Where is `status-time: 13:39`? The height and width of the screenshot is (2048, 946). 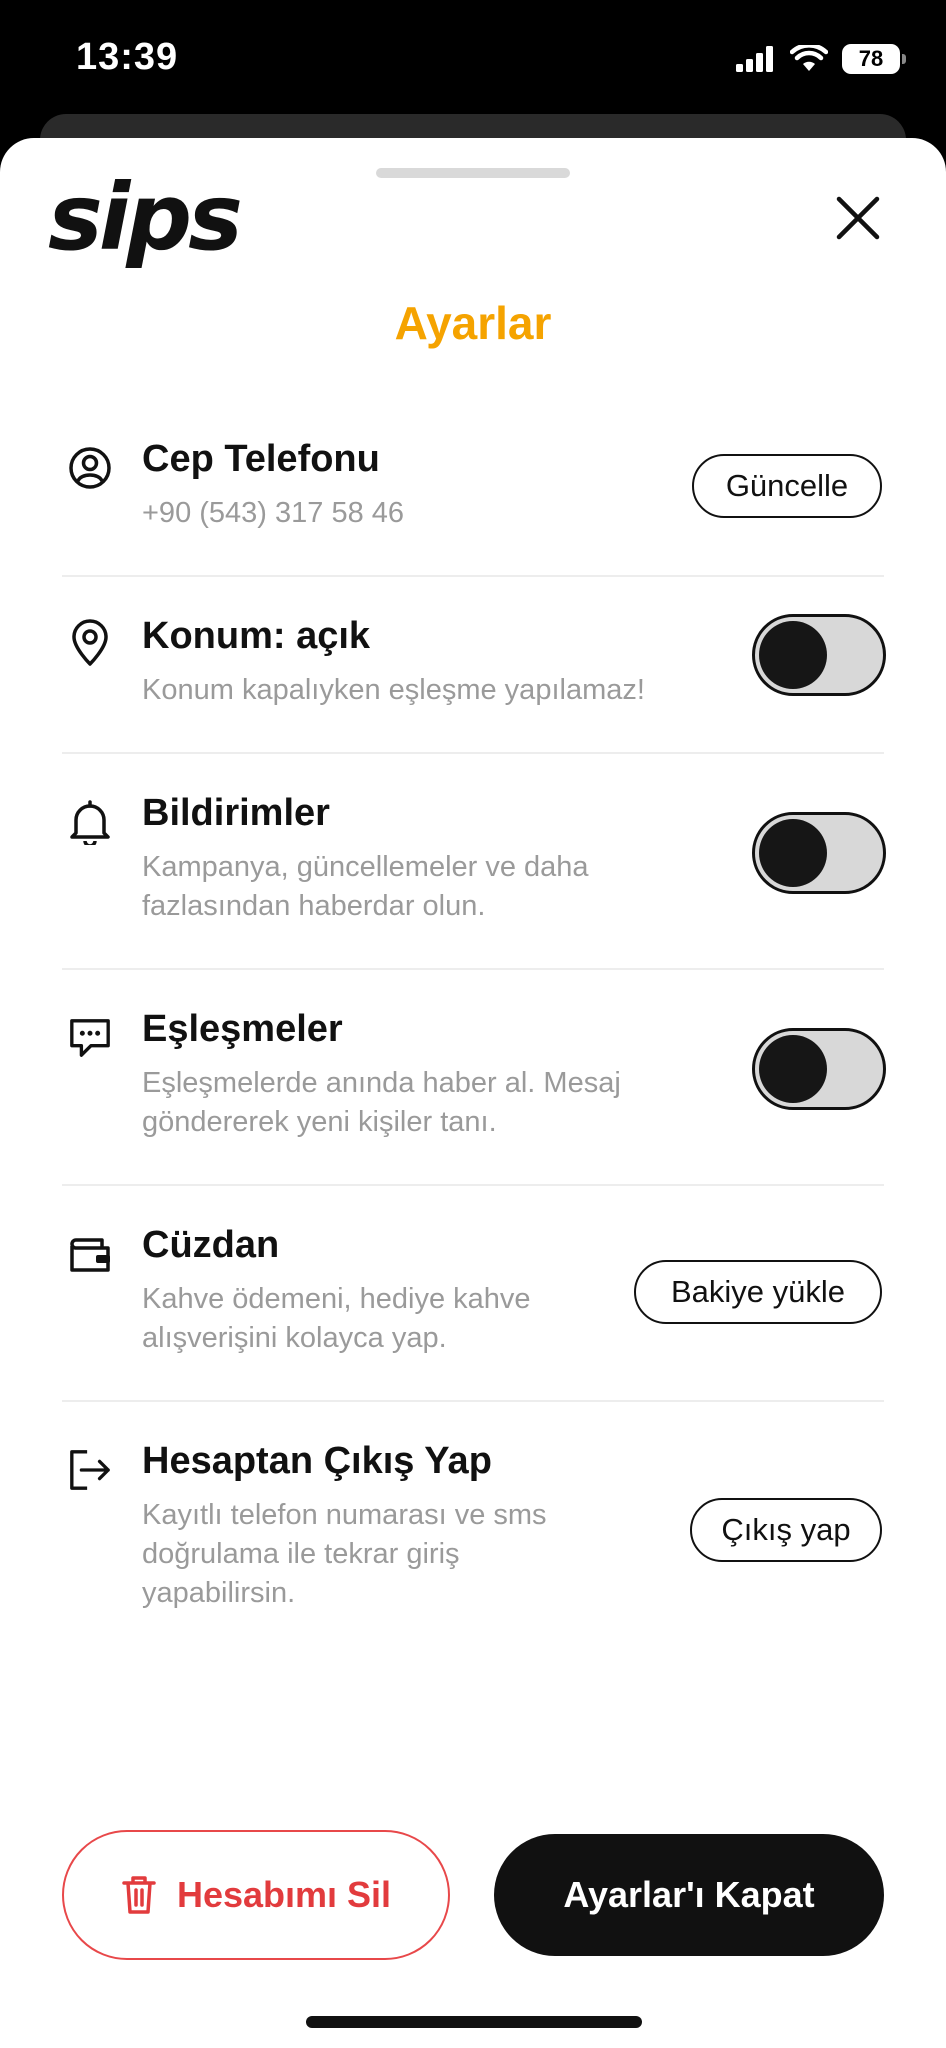
status-time: 13:39 is located at coordinates (127, 57).